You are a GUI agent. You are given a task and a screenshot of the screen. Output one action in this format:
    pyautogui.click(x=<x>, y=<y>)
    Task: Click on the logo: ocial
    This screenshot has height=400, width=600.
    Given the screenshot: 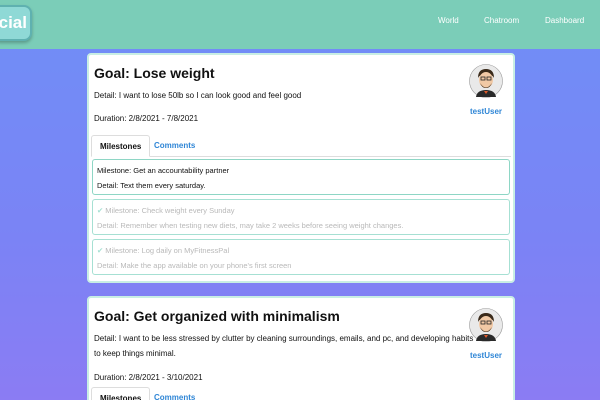 What is the action you would take?
    pyautogui.click(x=16, y=23)
    